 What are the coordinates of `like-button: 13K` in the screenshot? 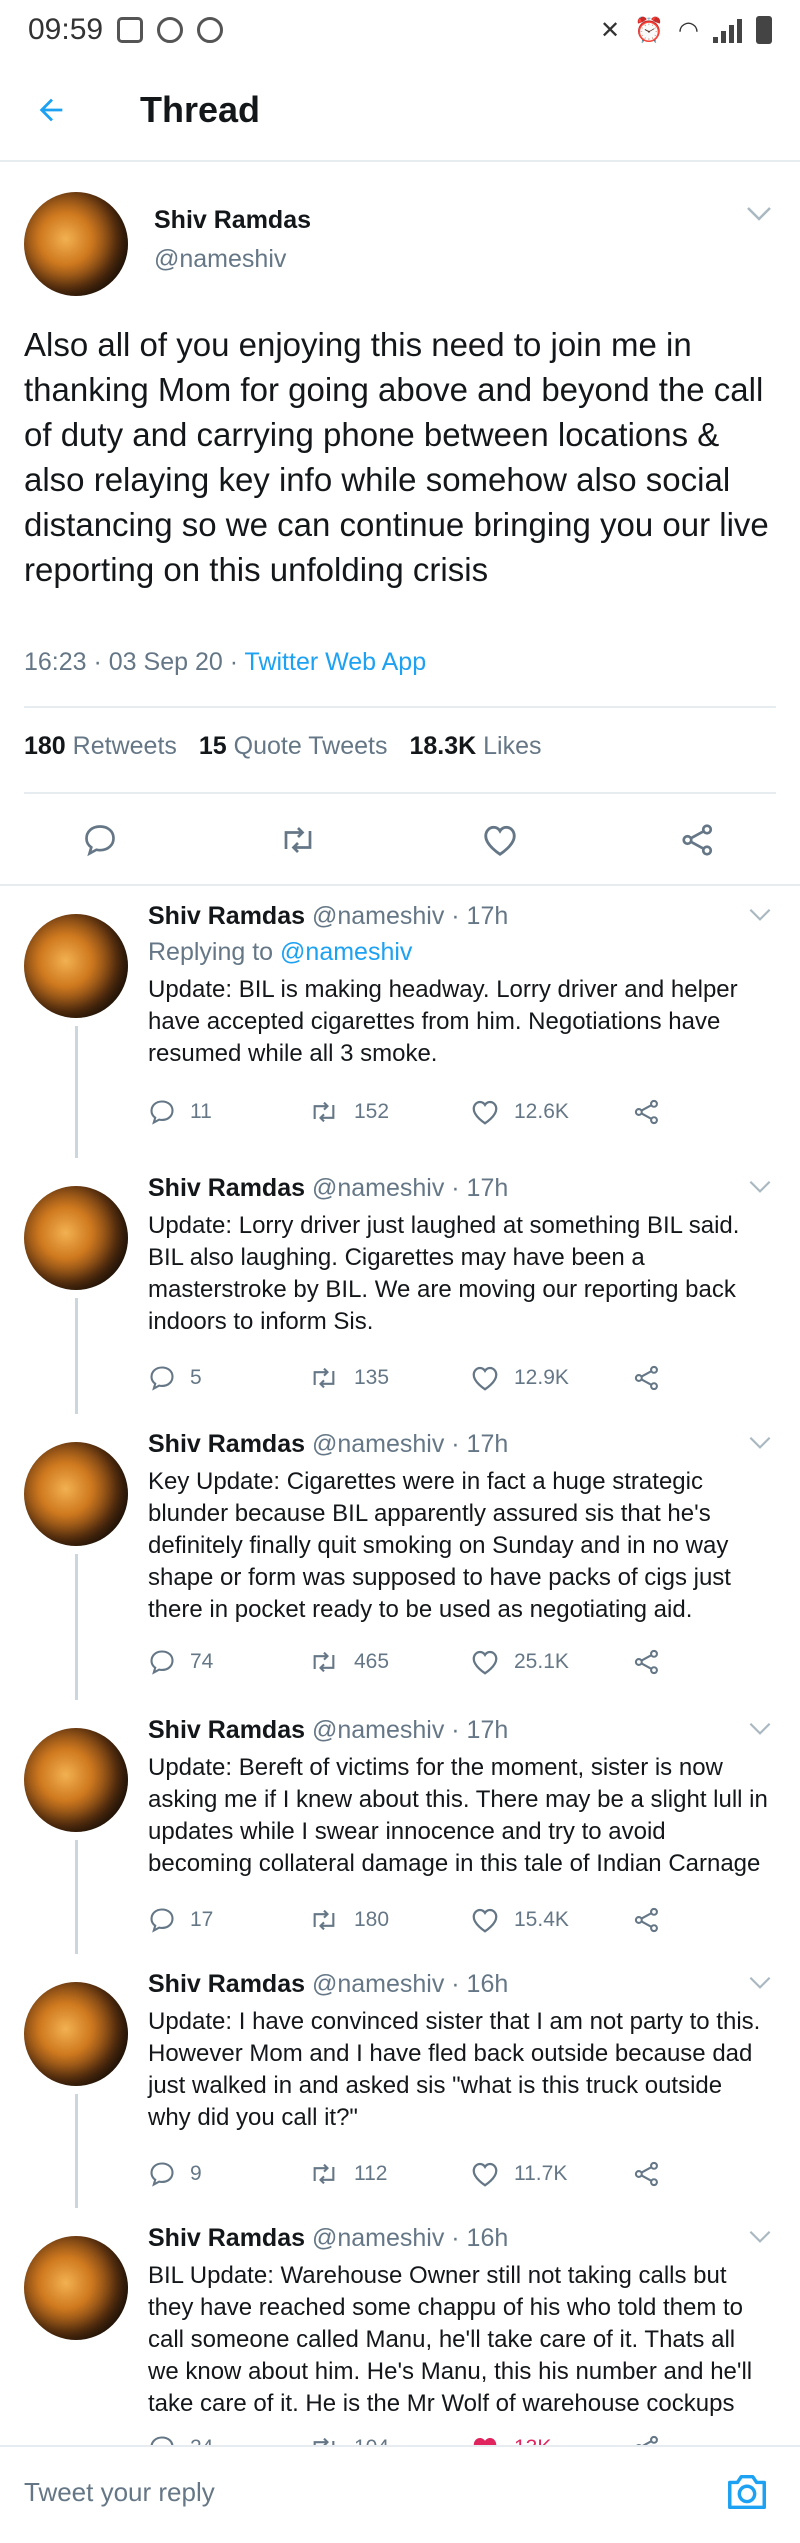 It's located at (510, 2439).